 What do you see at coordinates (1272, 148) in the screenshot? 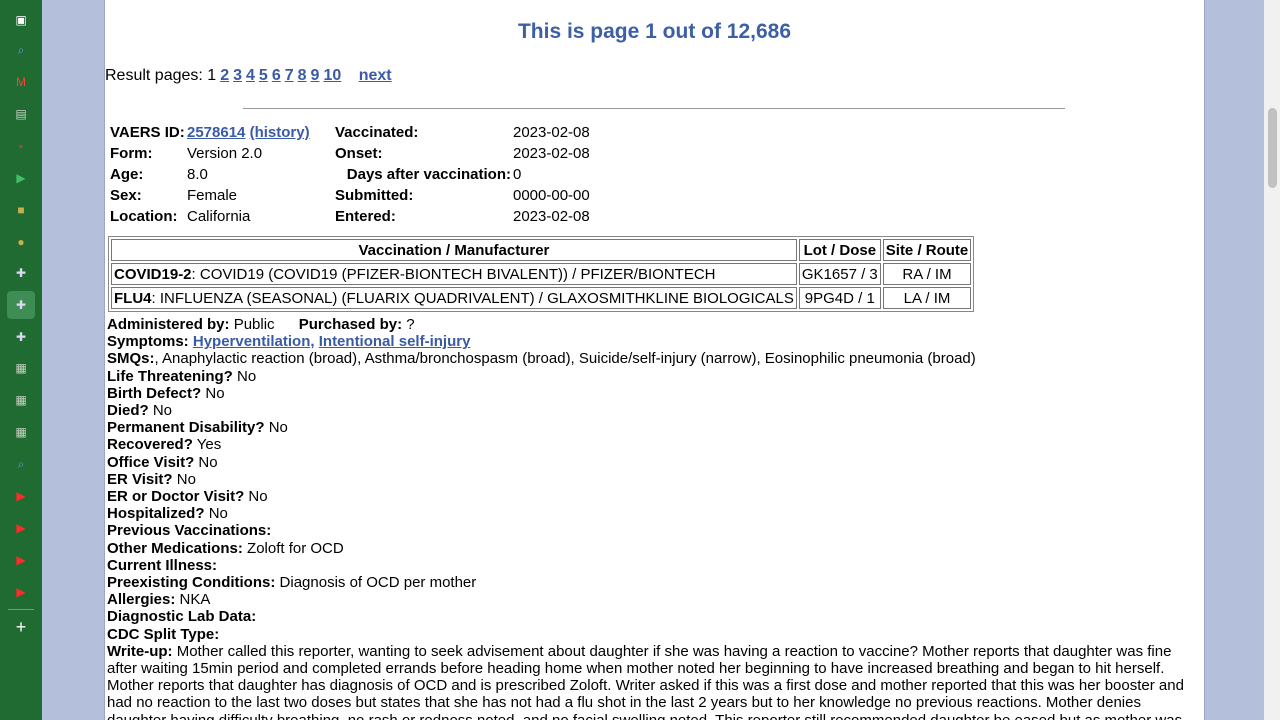
I see `scrollbar-thumb` at bounding box center [1272, 148].